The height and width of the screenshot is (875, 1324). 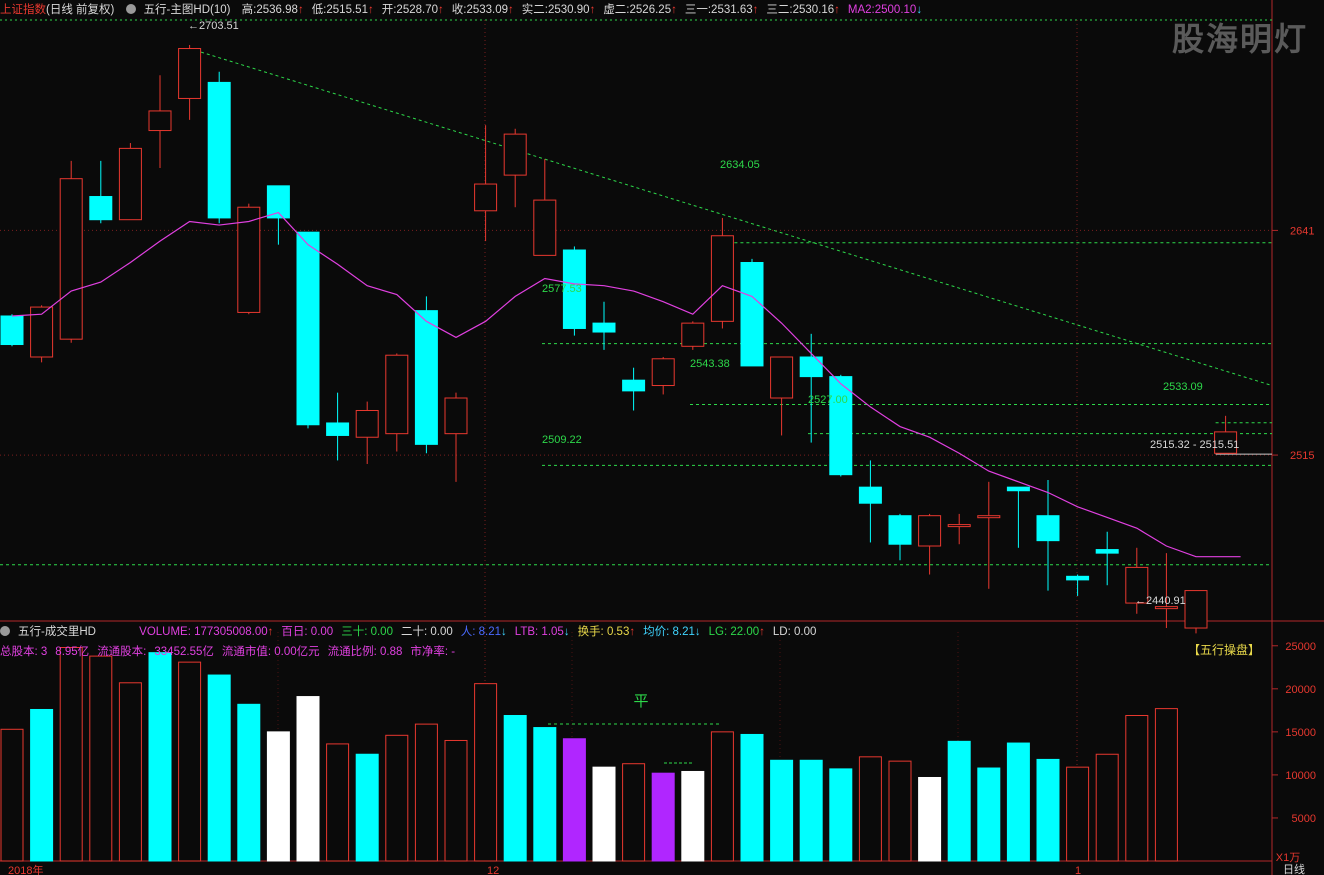 I want to click on stat-value: 2515.51, so click(x=347, y=10).